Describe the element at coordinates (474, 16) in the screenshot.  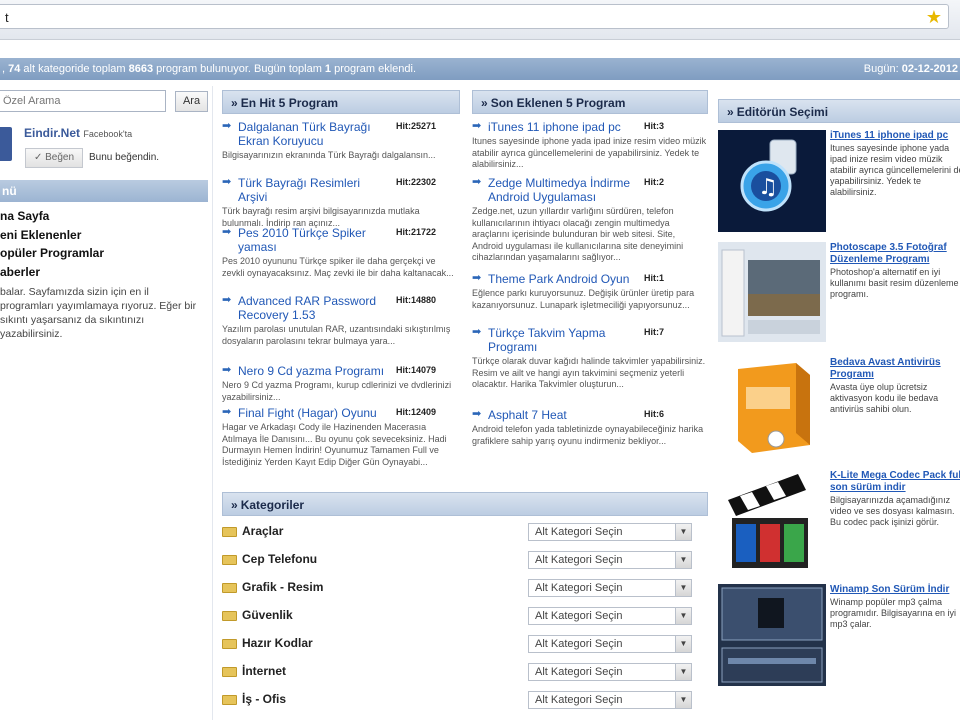
I see `address-bar: t ★` at that location.